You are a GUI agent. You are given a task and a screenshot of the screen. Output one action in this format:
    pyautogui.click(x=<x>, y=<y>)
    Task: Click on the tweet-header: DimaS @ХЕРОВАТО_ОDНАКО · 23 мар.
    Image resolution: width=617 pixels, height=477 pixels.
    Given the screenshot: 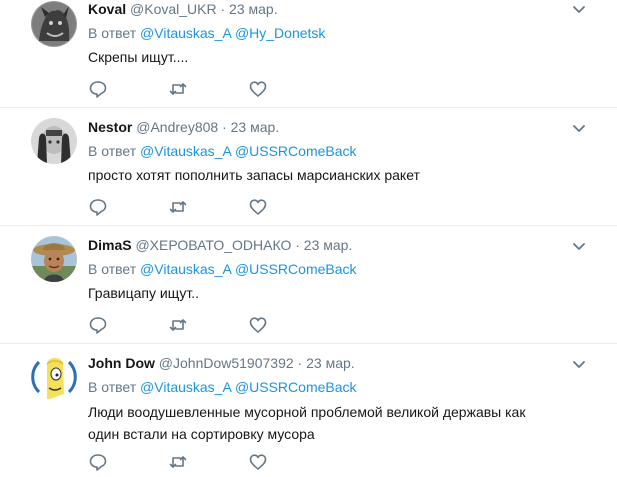 What is the action you would take?
    pyautogui.click(x=220, y=245)
    